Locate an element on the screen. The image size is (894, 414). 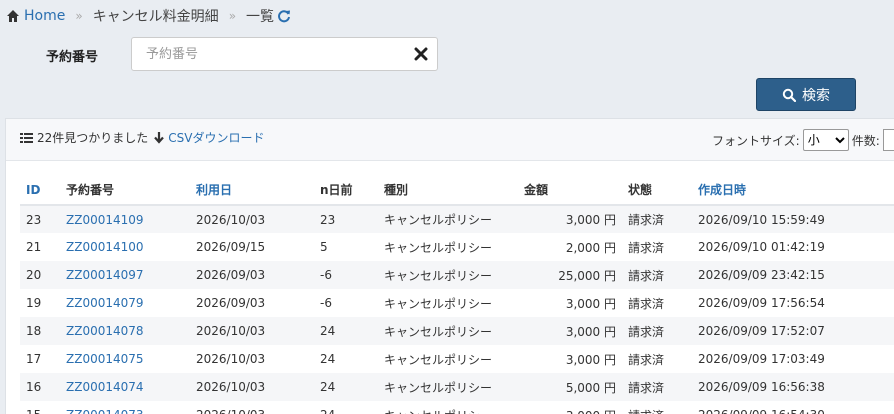
col-amount: 金額 is located at coordinates (570, 190).